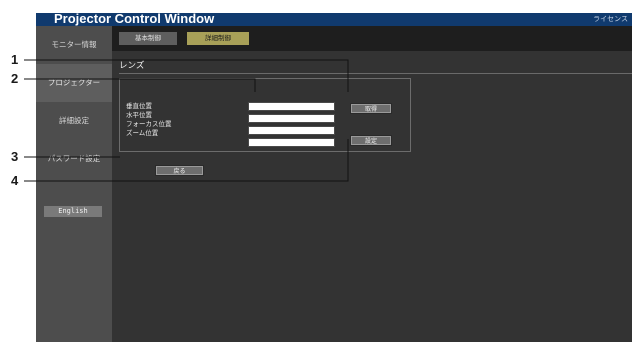 This screenshot has width=632, height=342. Describe the element at coordinates (140, 85) in the screenshot. I see `callout-2-leader` at that location.